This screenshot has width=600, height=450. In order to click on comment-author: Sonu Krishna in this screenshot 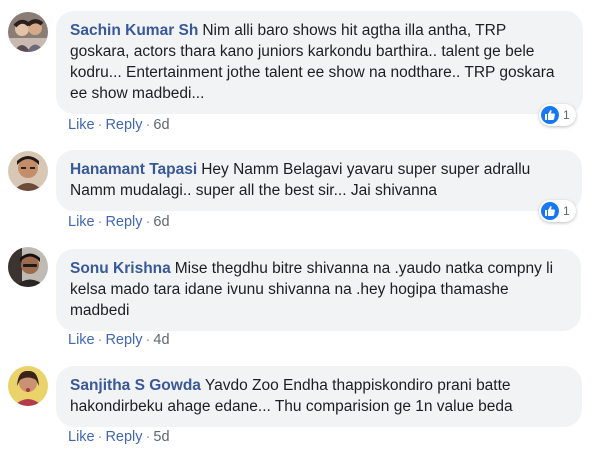, I will do `click(120, 268)`.